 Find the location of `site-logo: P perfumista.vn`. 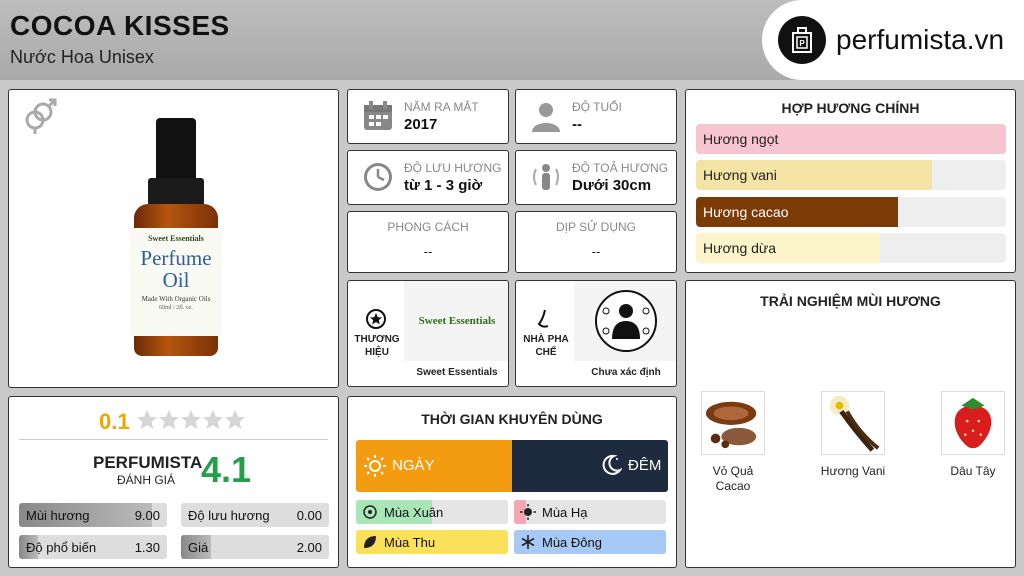

site-logo: P perfumista.vn is located at coordinates (893, 40).